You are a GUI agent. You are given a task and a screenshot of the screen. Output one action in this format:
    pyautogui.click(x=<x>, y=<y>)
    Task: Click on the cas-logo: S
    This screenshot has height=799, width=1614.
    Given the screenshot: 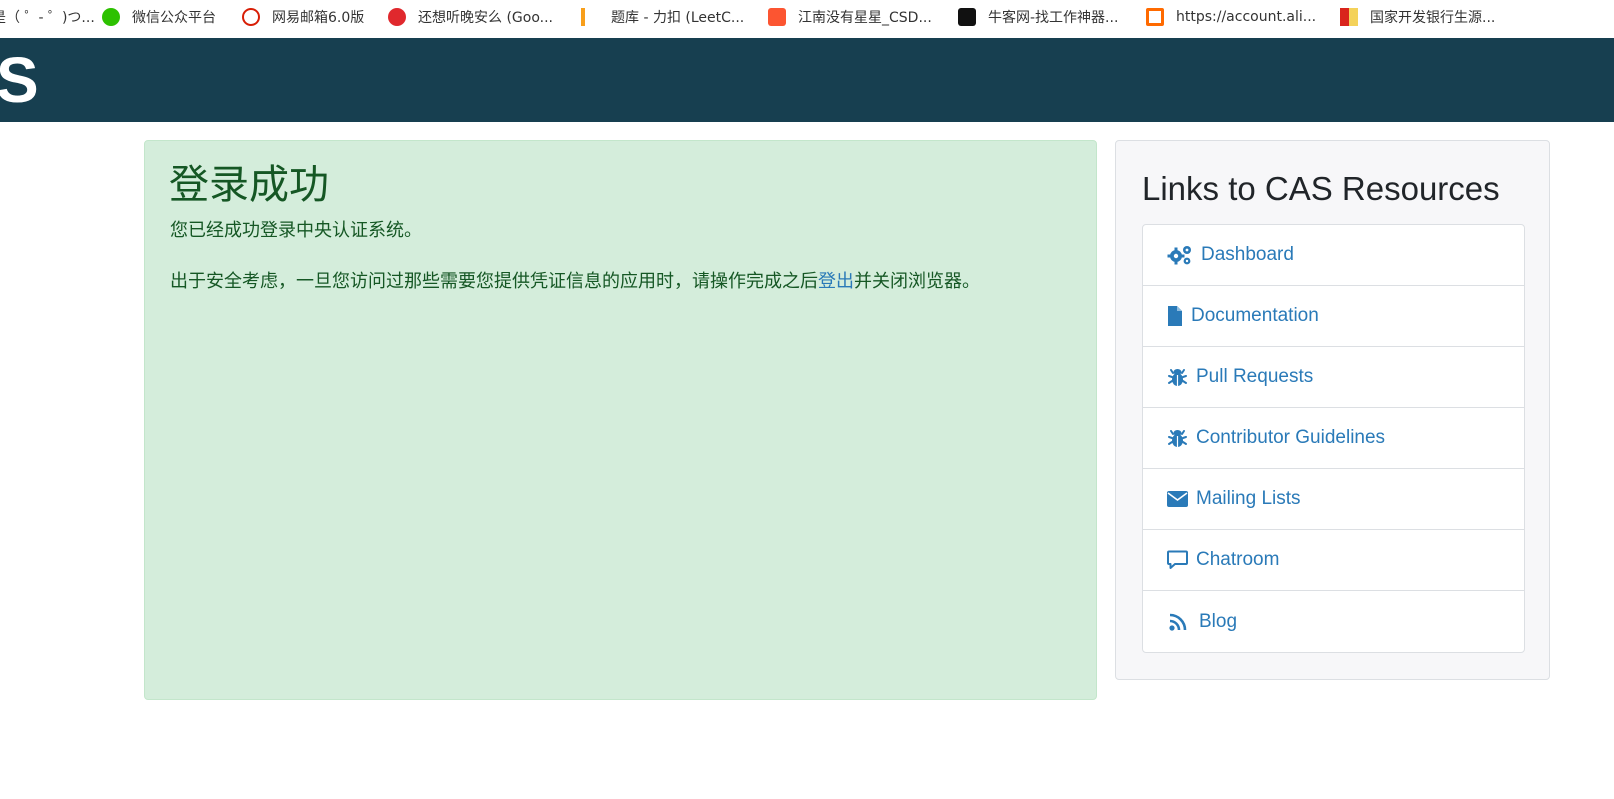 What is the action you would take?
    pyautogui.click(x=19, y=80)
    